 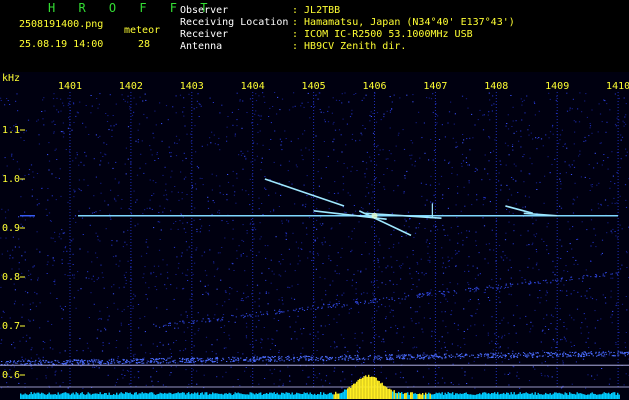 I want to click on time-tick-label: 1401, so click(x=70, y=86).